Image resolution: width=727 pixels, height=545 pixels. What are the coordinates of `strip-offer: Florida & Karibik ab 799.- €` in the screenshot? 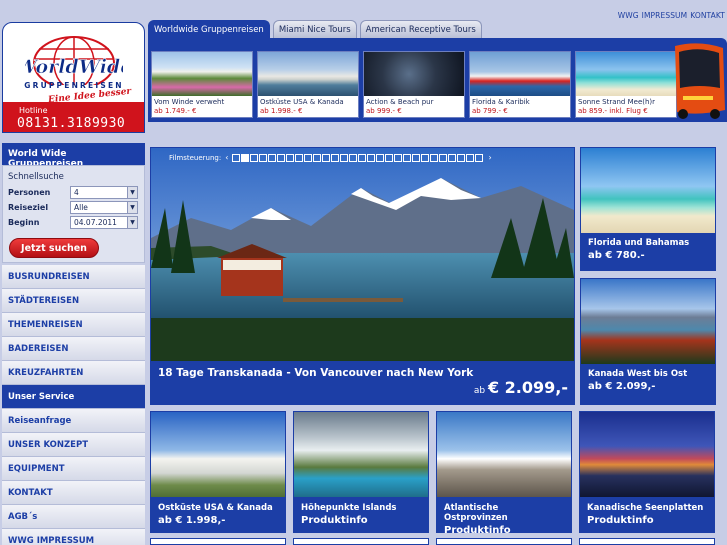 It's located at (520, 84).